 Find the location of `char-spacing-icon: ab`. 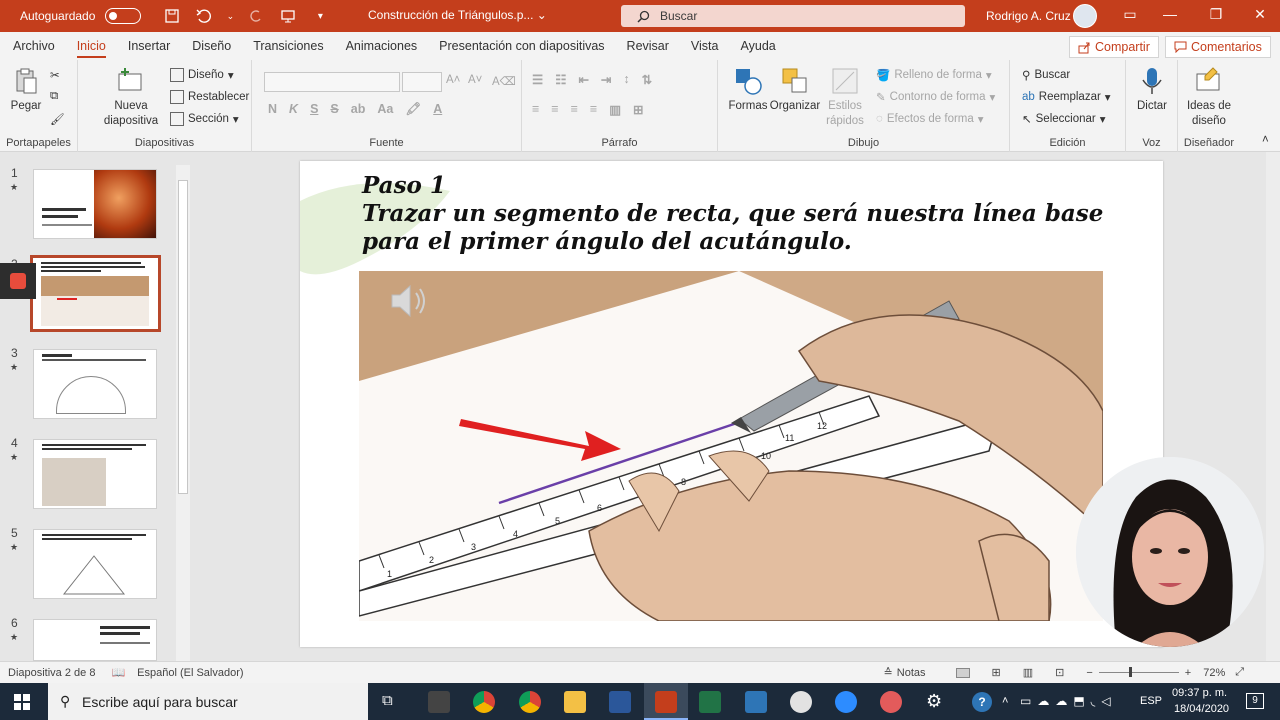

char-spacing-icon: ab is located at coordinates (358, 109).